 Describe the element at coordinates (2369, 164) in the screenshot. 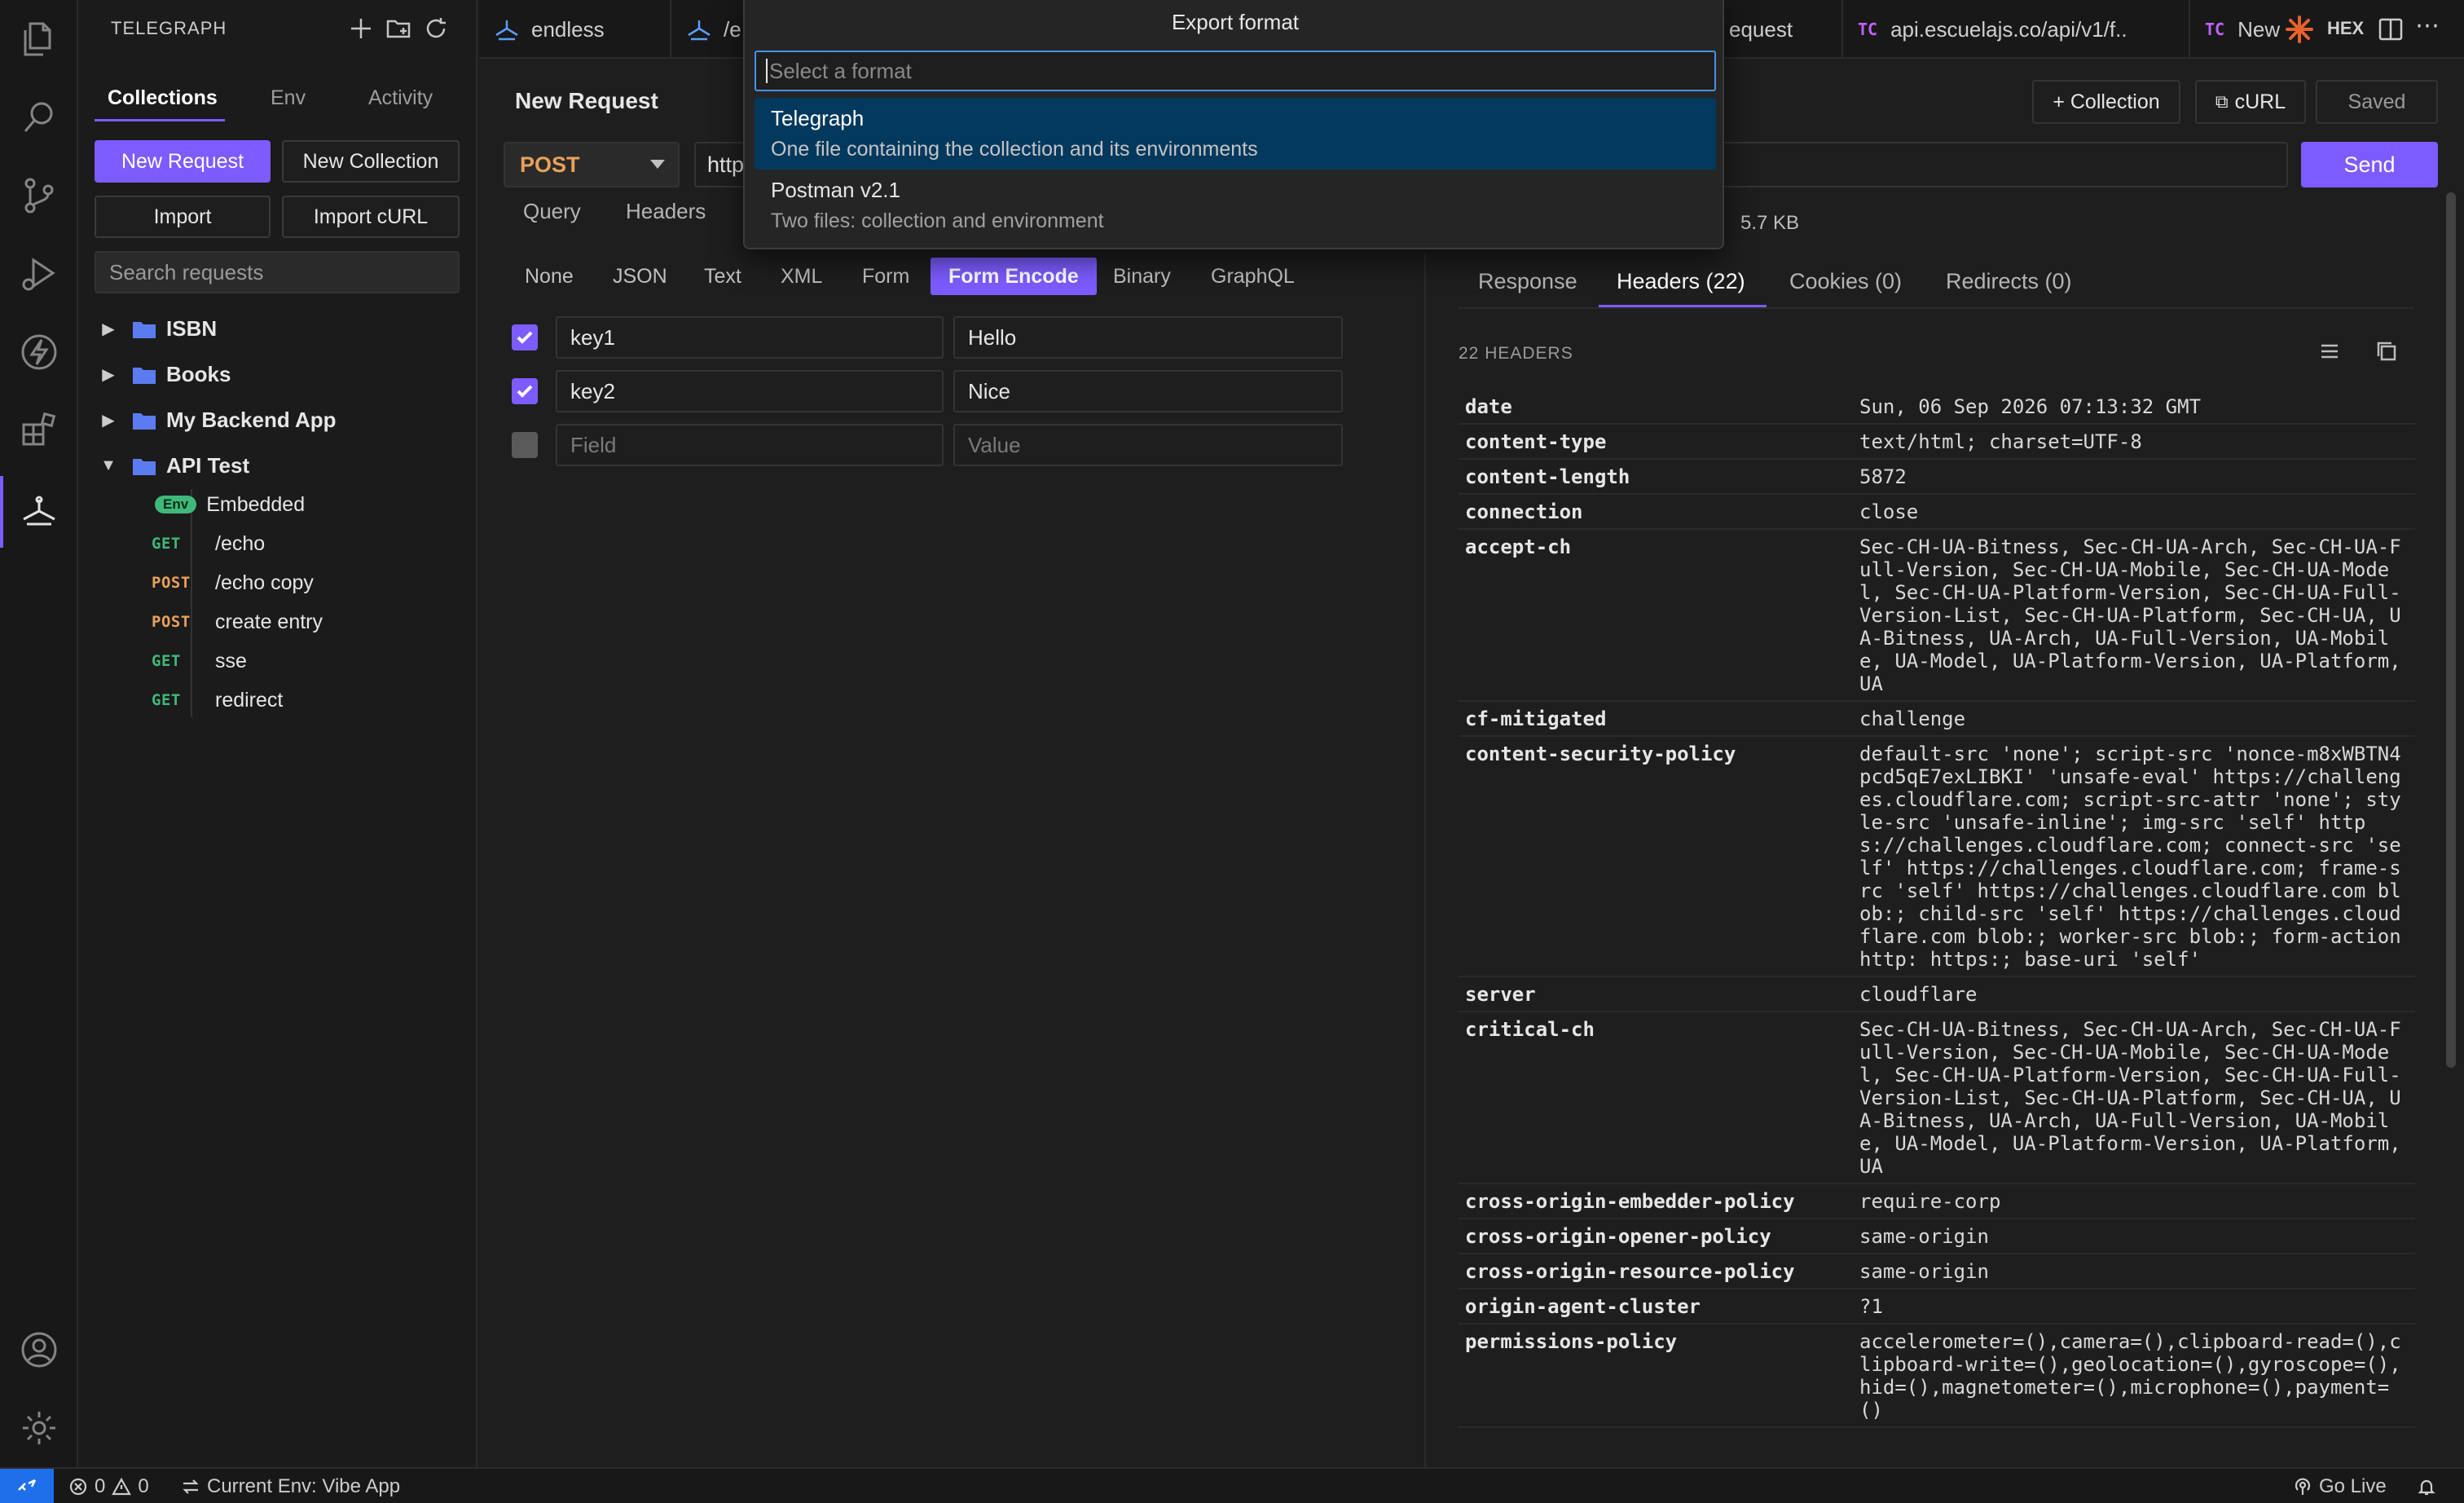

I see `send-button: Send` at that location.